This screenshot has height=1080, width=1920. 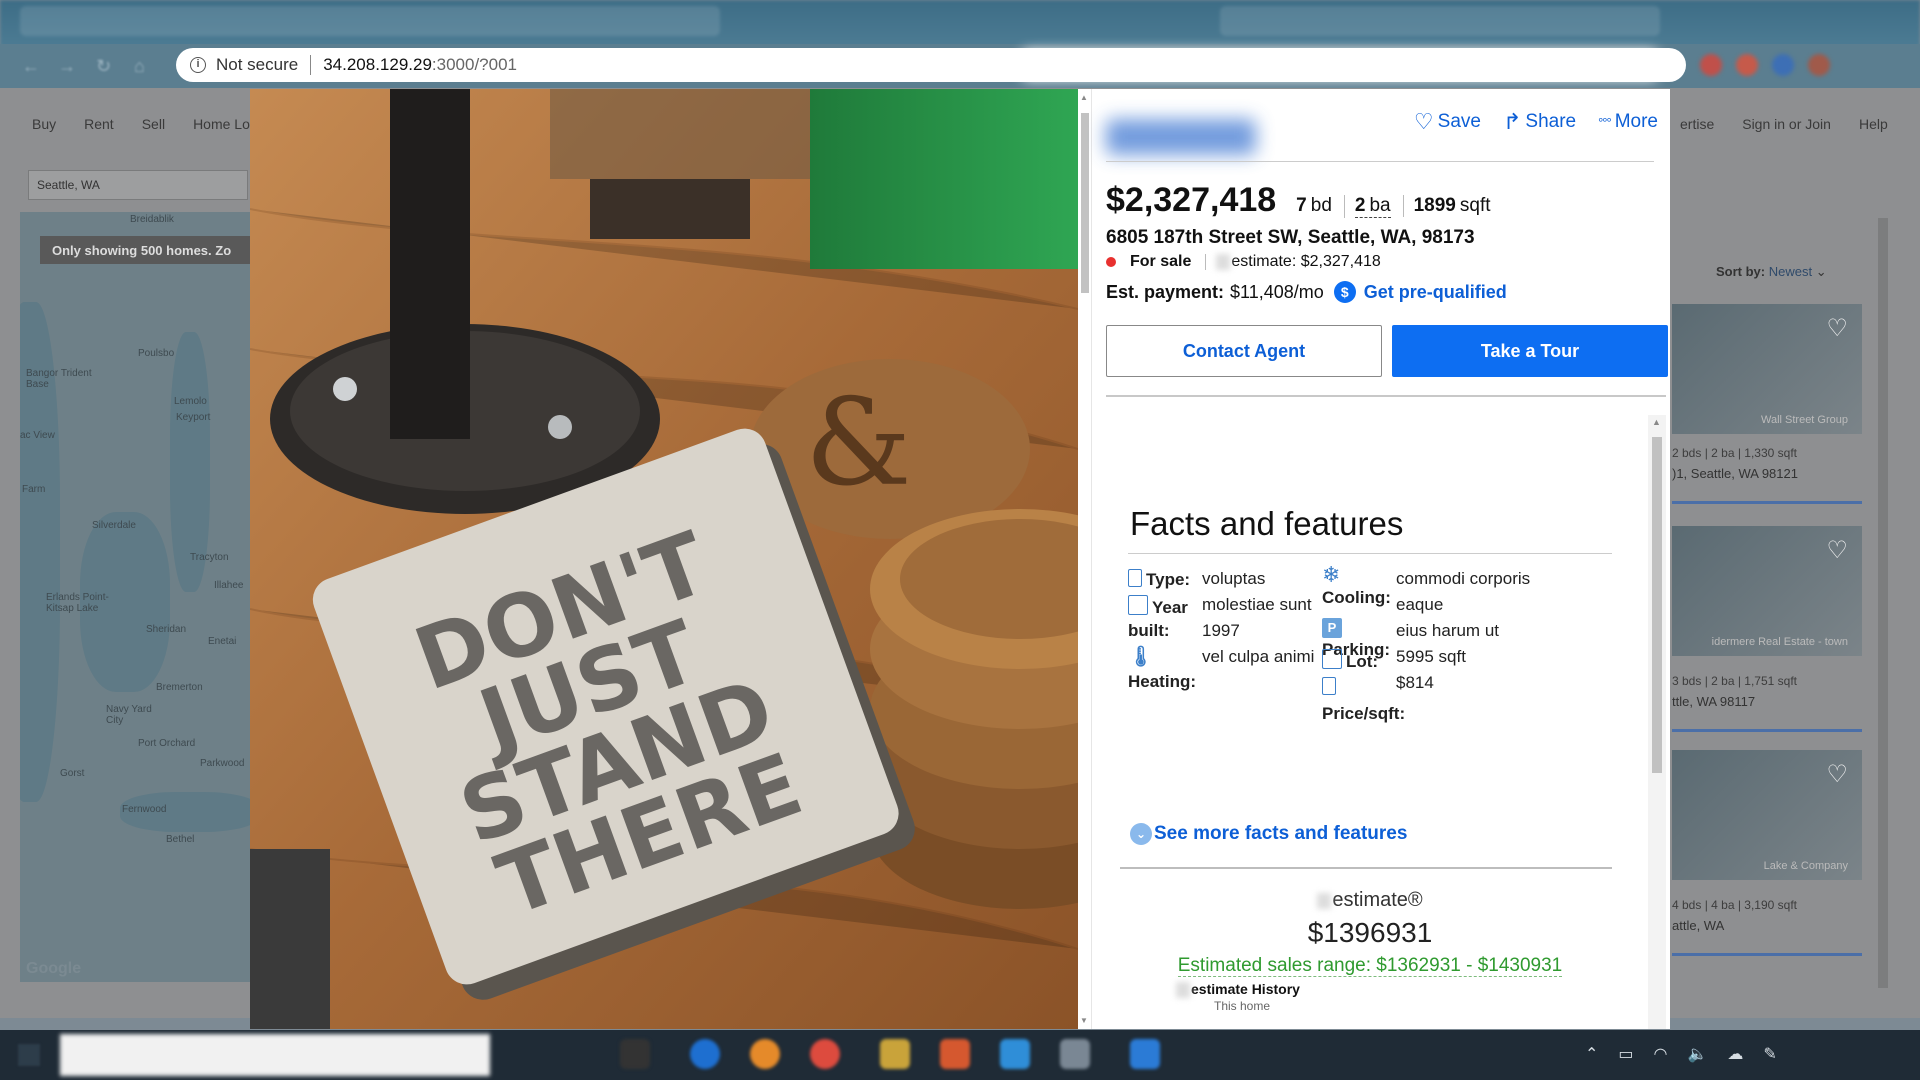 I want to click on page-scrollbar, so click(x=1883, y=603).